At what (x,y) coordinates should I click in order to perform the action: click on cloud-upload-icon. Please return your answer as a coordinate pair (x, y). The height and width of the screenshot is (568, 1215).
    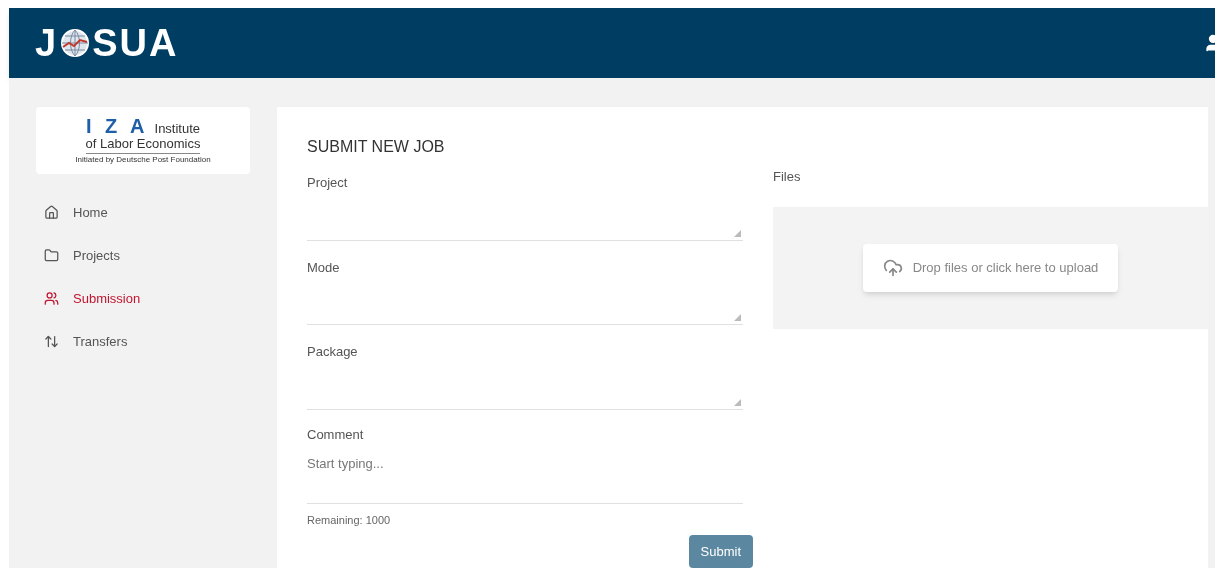
    Looking at the image, I should click on (892, 267).